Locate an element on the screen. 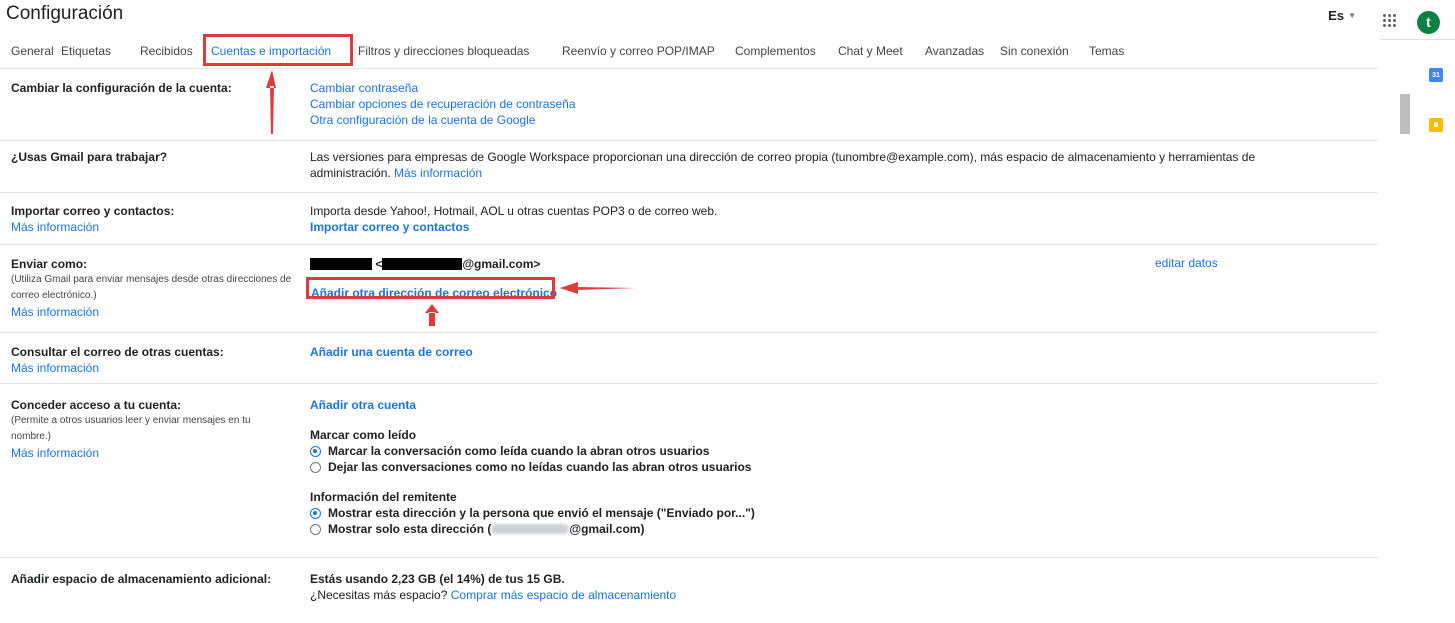  sender-option-2-prefix: Mostrar solo esta dirección ( is located at coordinates (410, 529).